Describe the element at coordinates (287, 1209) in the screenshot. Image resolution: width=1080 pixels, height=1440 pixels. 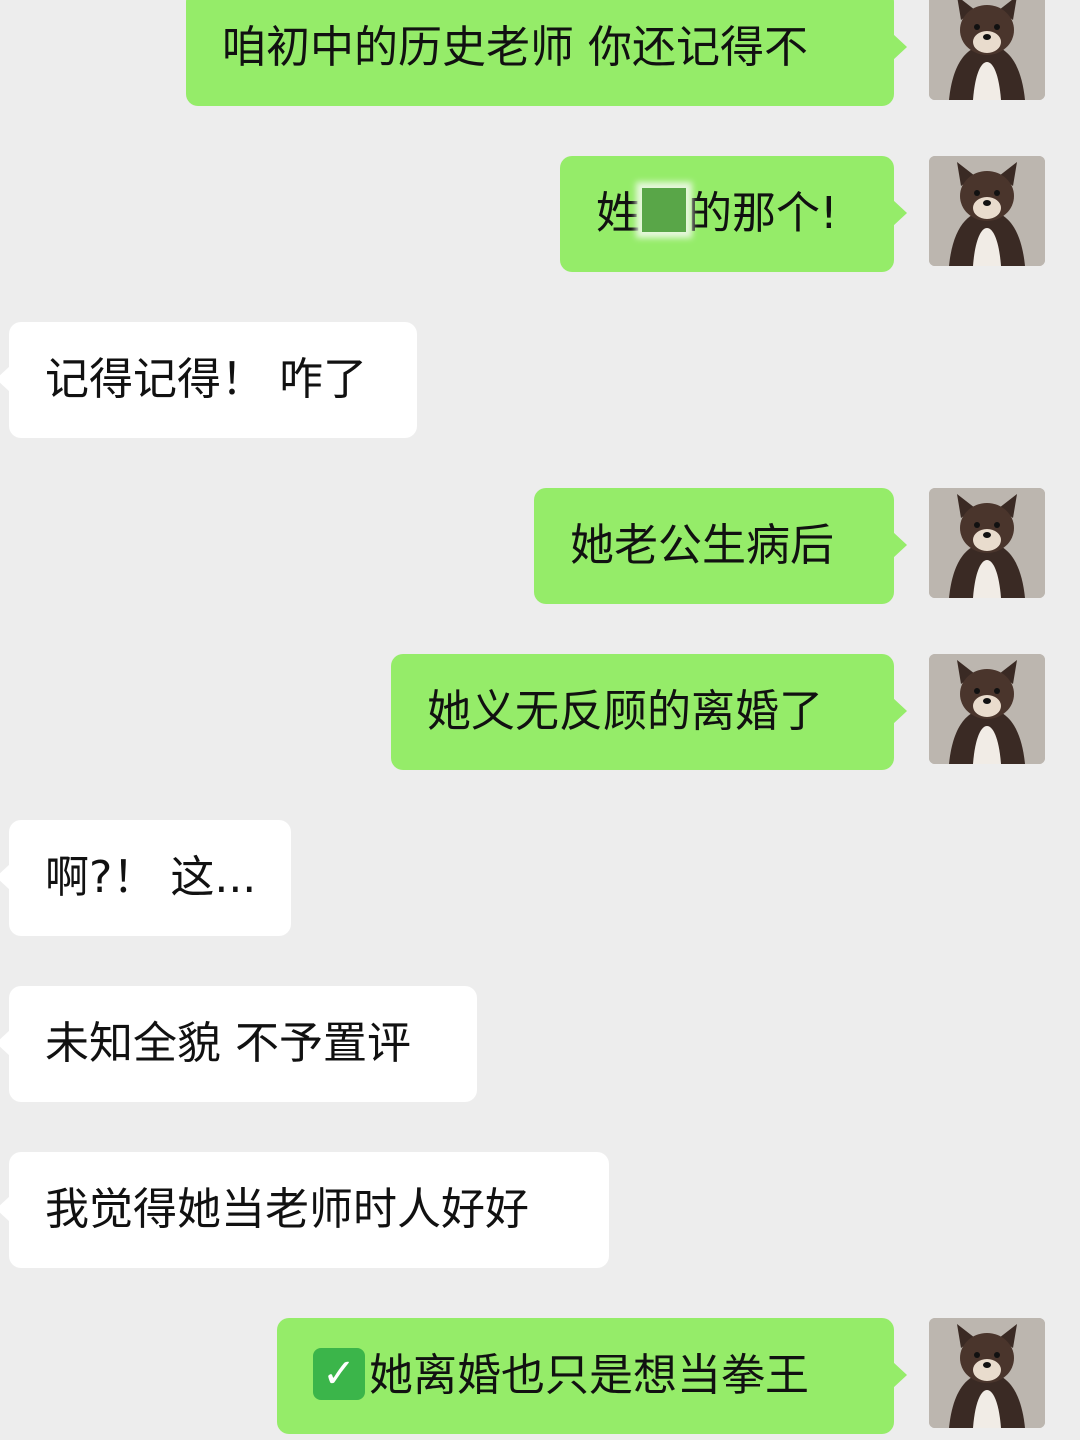
I see `message-text: 我觉得她当老师时人好好` at that location.